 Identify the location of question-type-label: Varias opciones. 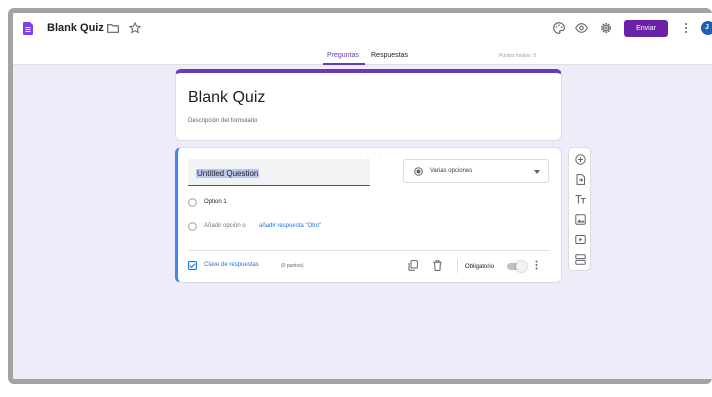
(451, 171).